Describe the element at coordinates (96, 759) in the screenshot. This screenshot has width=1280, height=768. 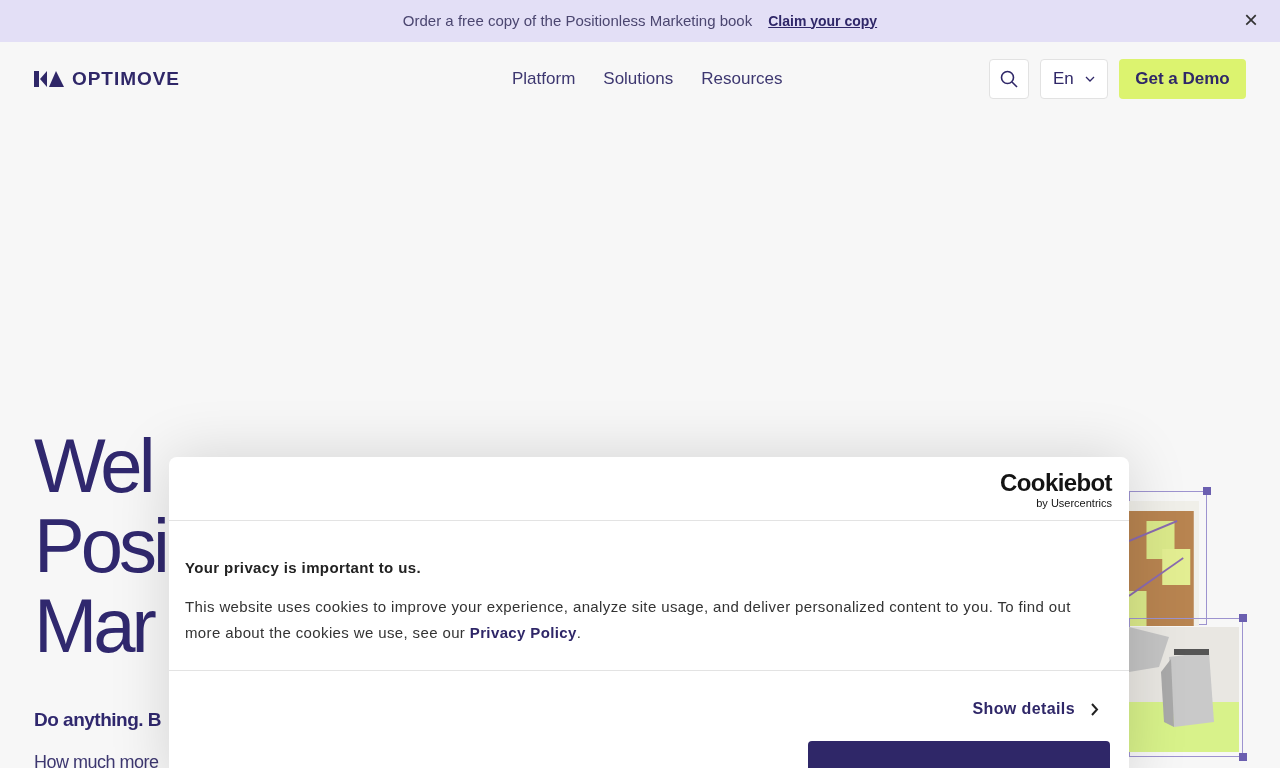
I see `hero-text: How much more` at that location.